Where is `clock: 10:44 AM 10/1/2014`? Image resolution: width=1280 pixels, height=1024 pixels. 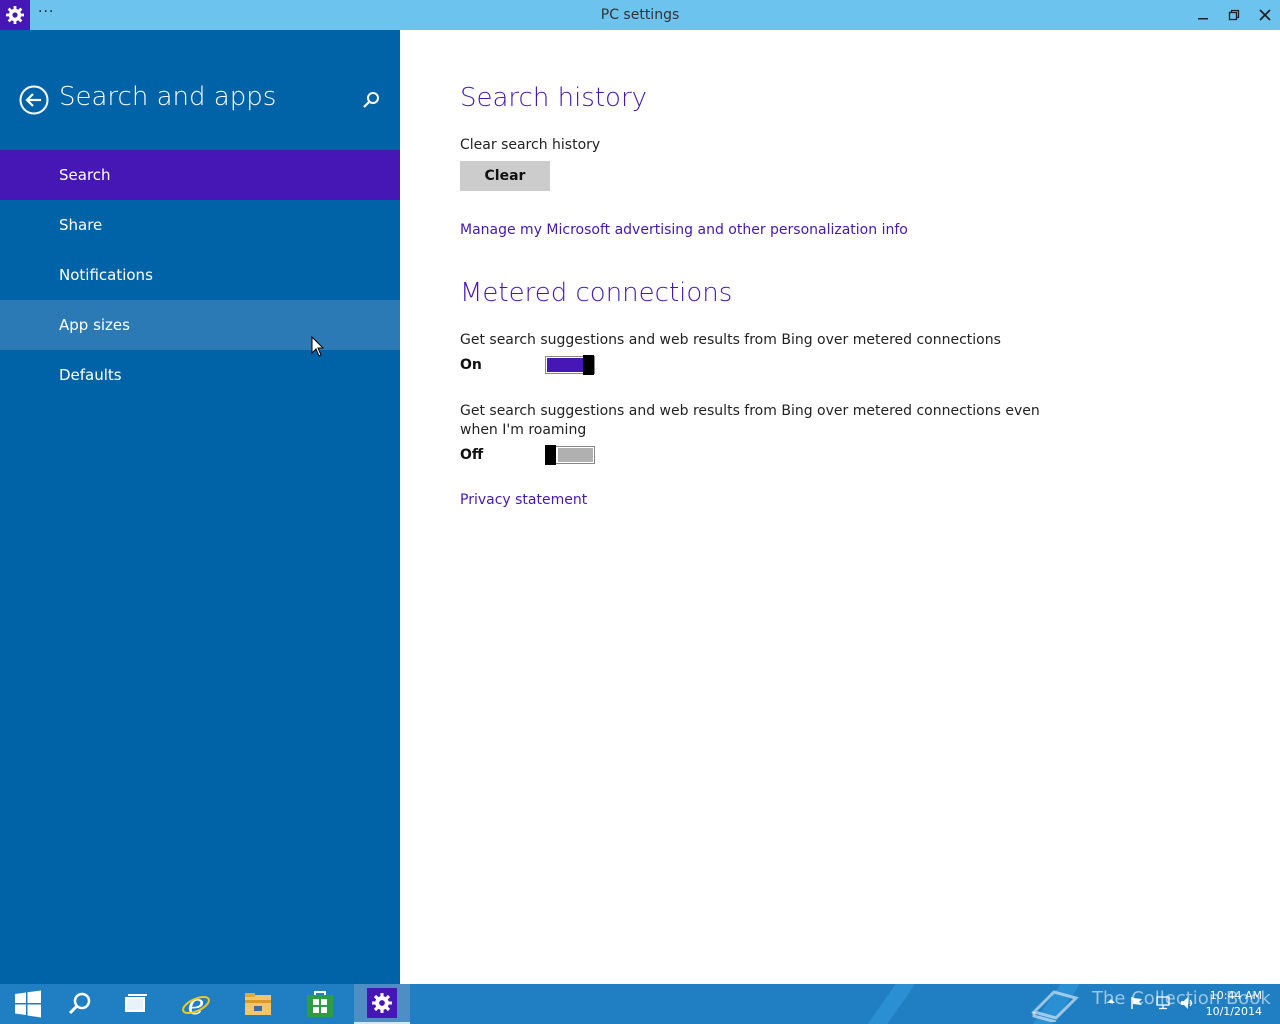
clock: 10:44 AM 10/1/2014 is located at coordinates (1234, 1004).